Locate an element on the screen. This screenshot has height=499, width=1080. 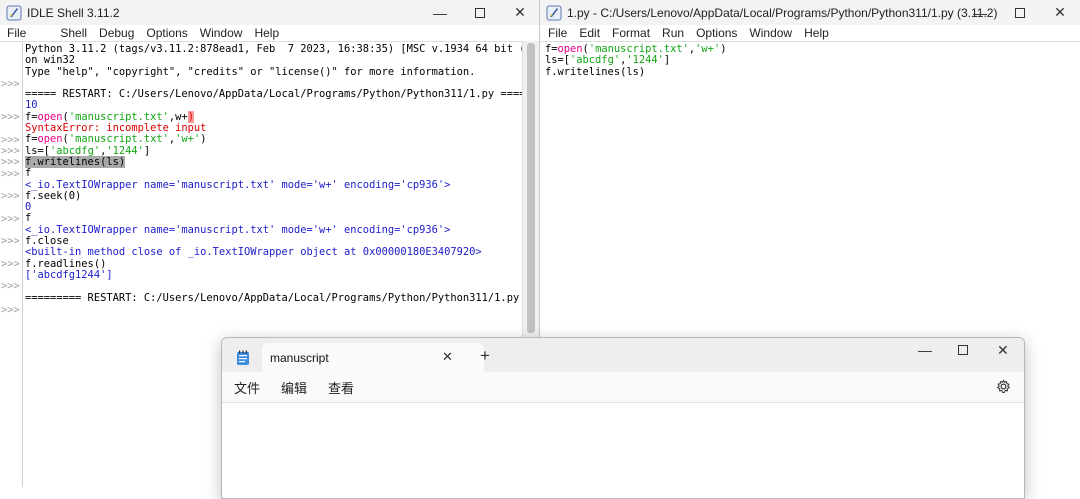
notepad-tabstrip: manuscript ✕ + — ✕ is located at coordinates (623, 355).